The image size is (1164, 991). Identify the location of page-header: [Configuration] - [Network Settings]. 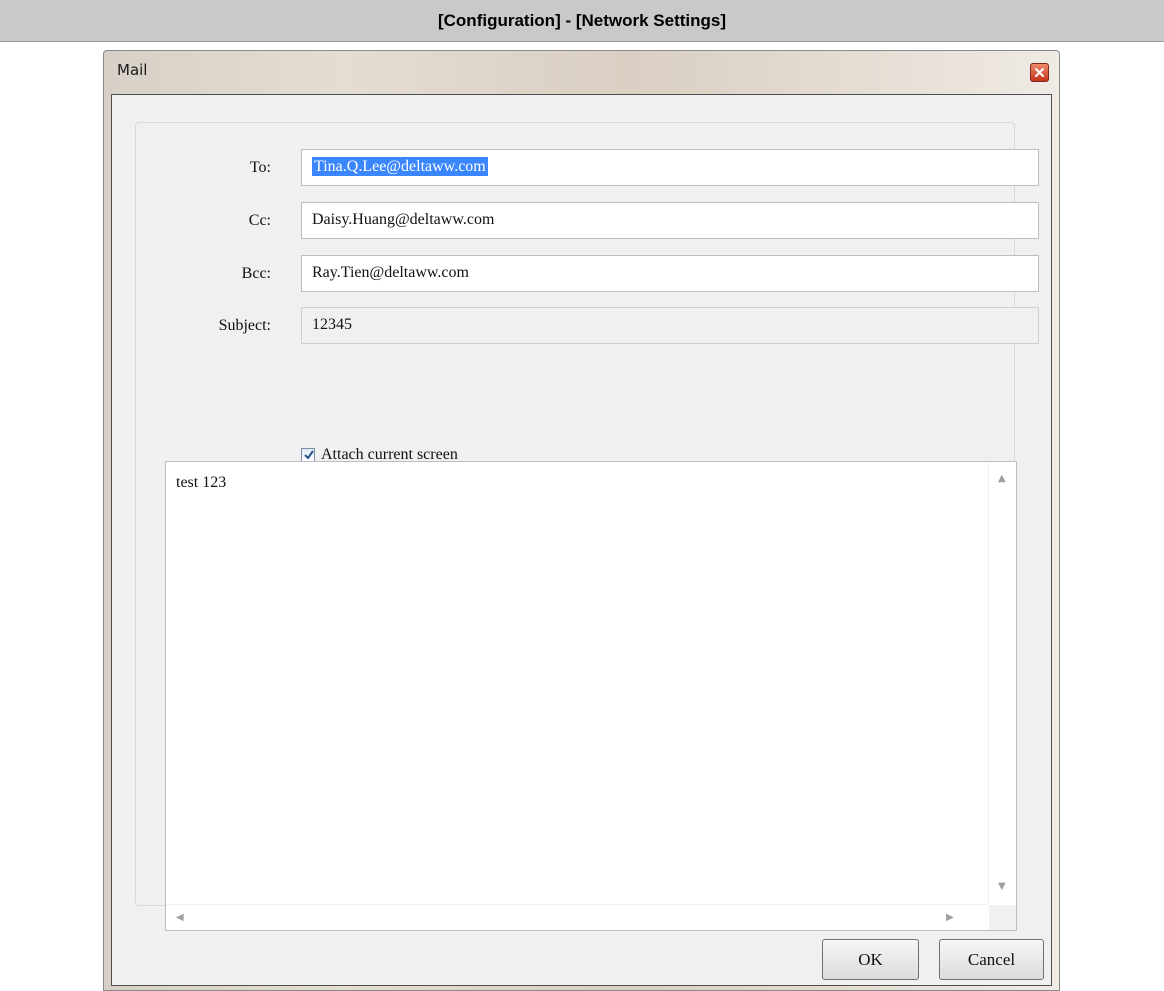
(582, 21).